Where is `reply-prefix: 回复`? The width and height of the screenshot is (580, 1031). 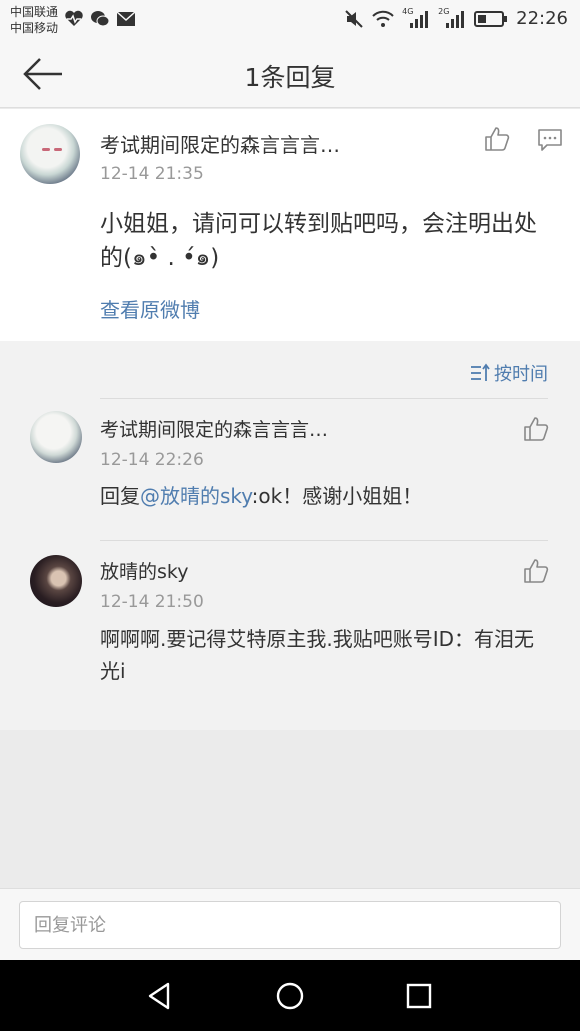 reply-prefix: 回复 is located at coordinates (120, 496).